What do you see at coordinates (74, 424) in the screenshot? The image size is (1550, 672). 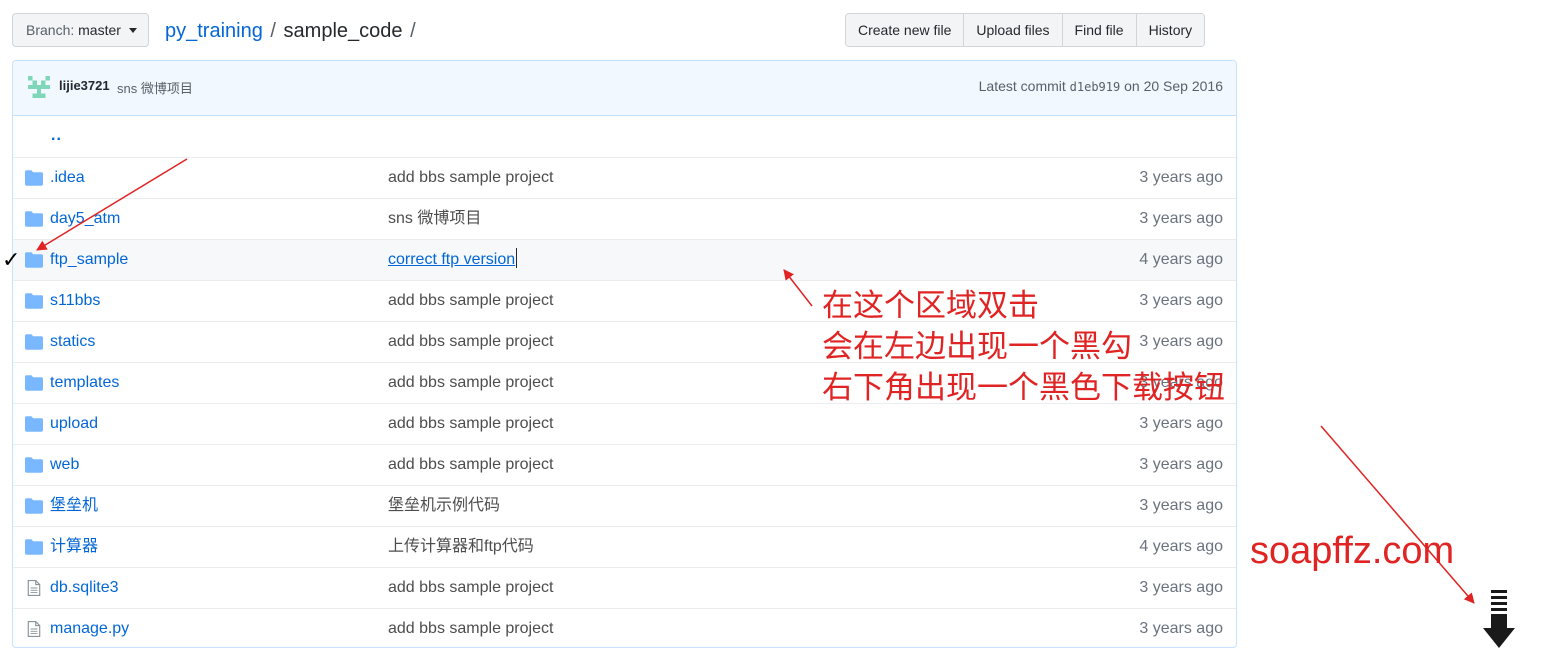 I see `file-name-link: upload` at bounding box center [74, 424].